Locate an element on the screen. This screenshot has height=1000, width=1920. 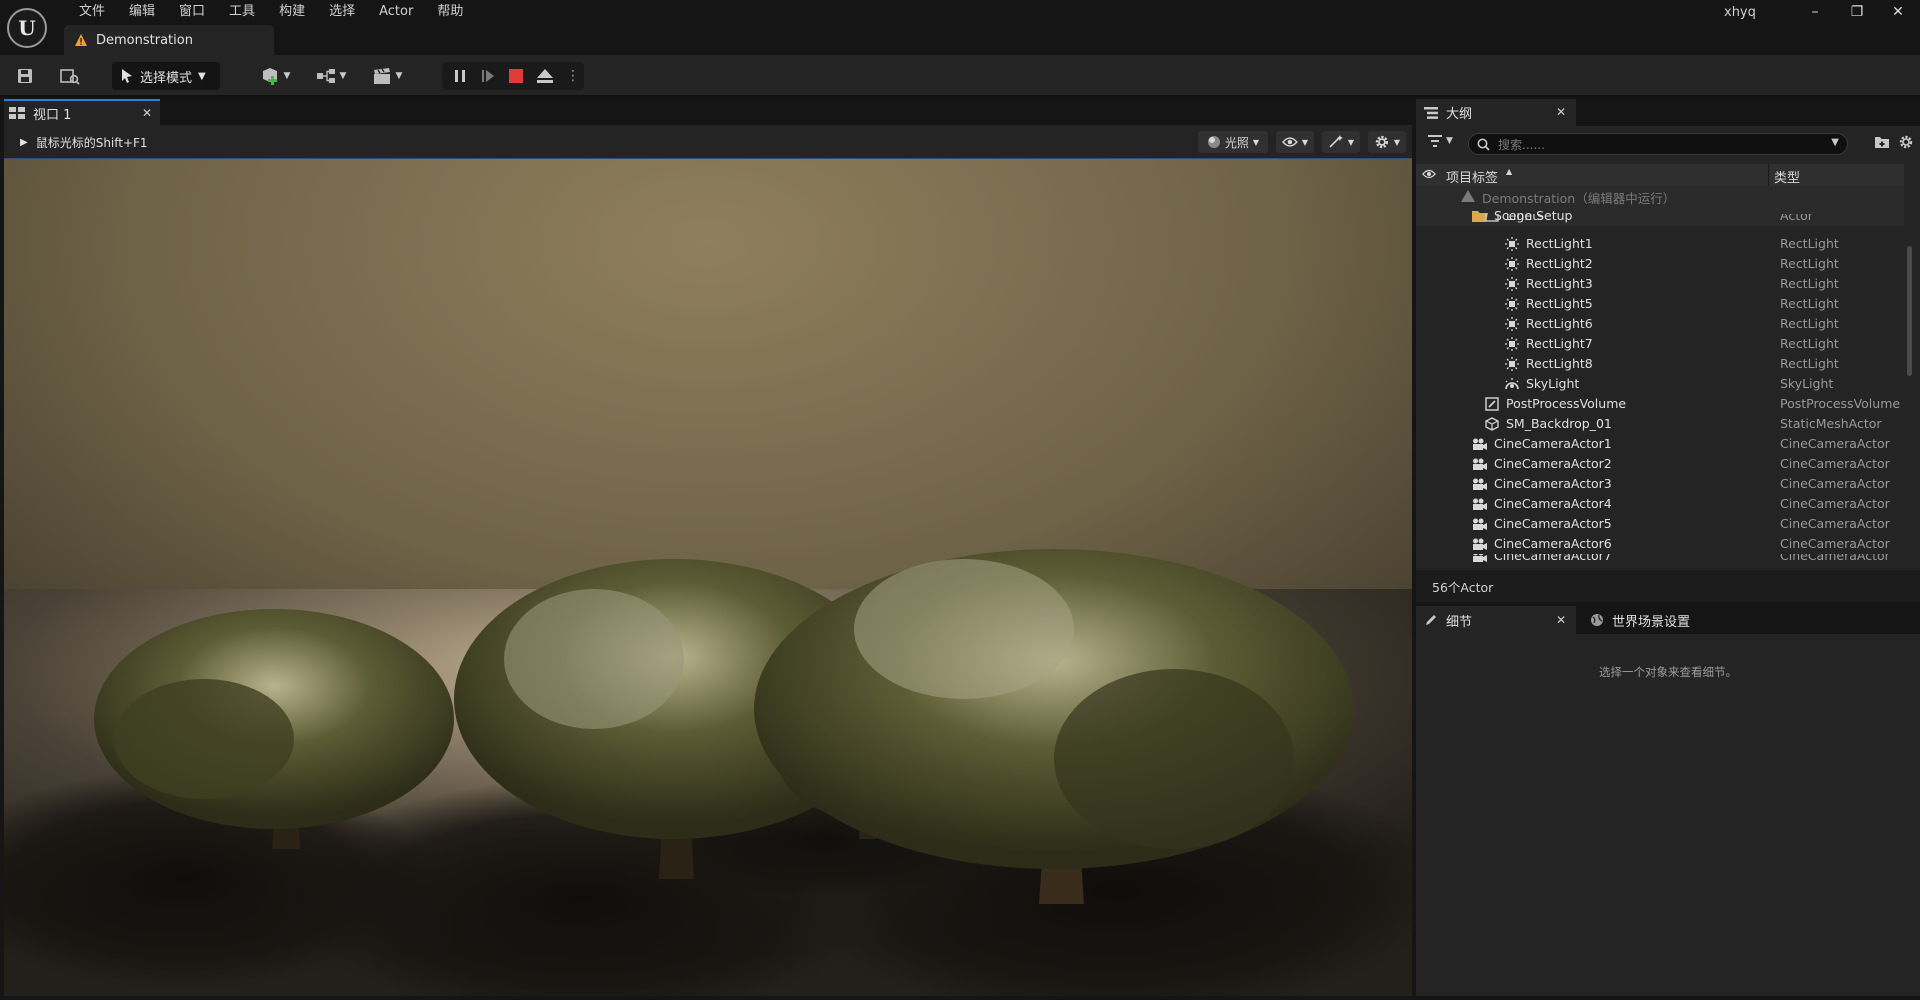
outliner-row-label: CineCameraActor1 is located at coordinates (1553, 443).